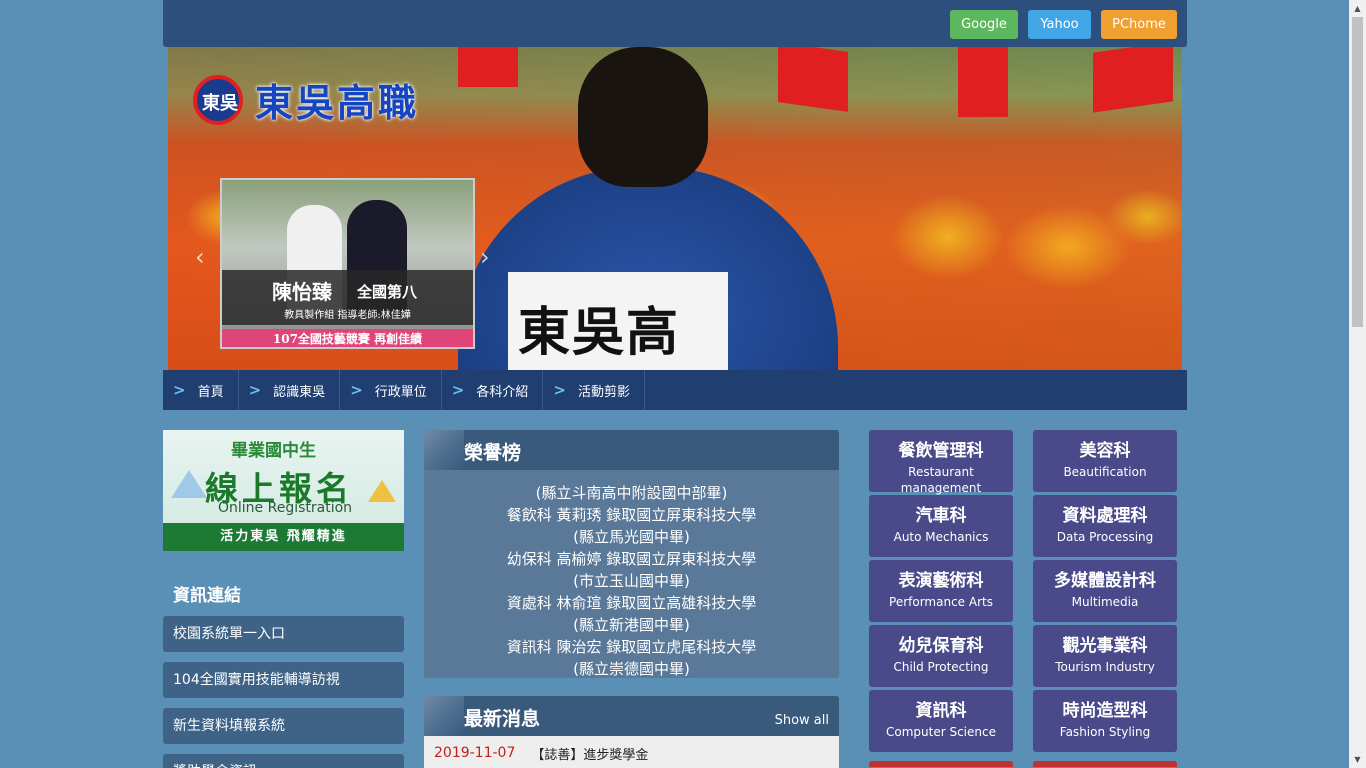 This screenshot has height=768, width=1366. What do you see at coordinates (1357, 172) in the screenshot?
I see `scrollbar-thumb` at bounding box center [1357, 172].